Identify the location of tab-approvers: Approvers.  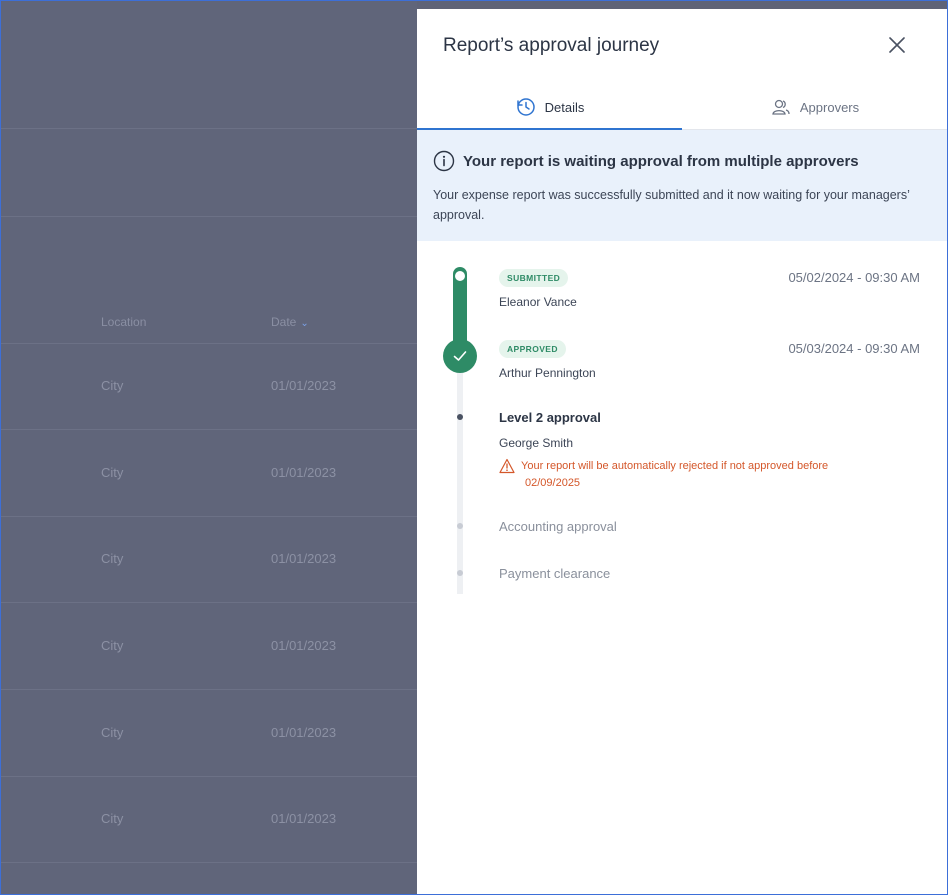
(814, 107).